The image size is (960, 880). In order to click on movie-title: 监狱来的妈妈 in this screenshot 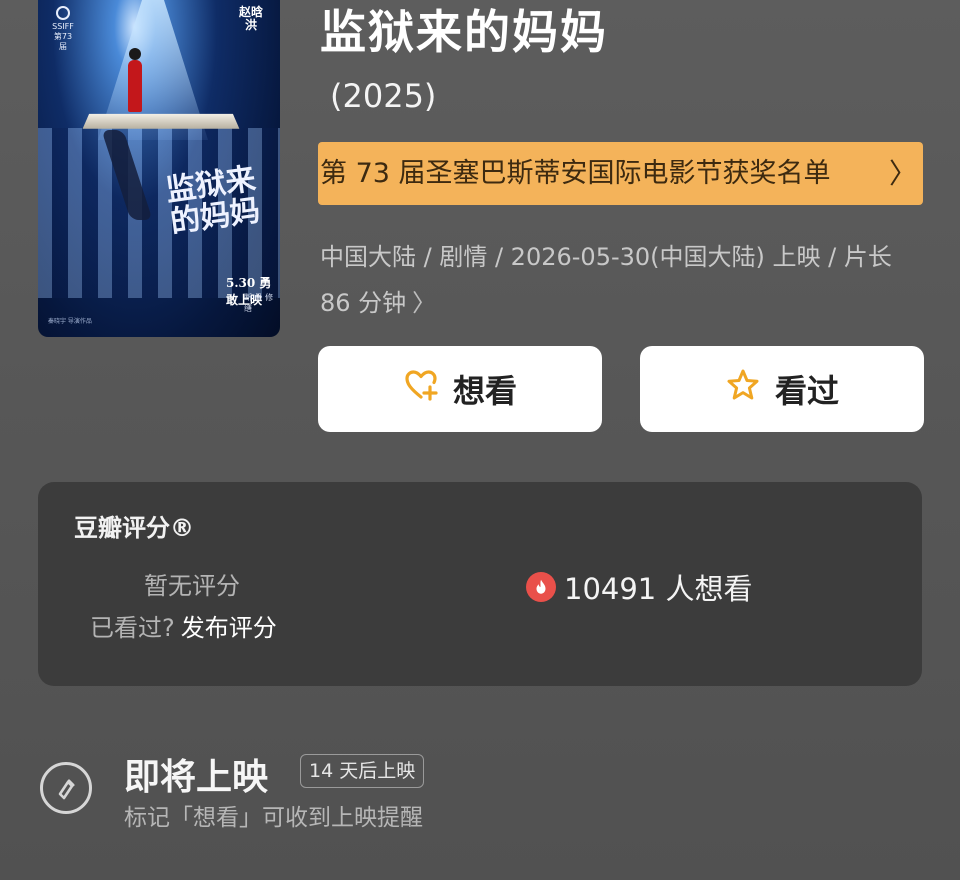, I will do `click(464, 32)`.